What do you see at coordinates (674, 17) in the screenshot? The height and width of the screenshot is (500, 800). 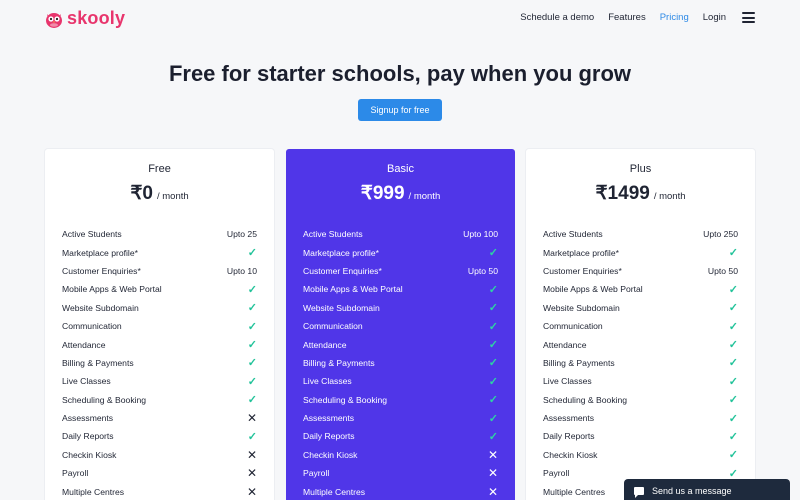 I see `nav-link-pricing: Pricing` at bounding box center [674, 17].